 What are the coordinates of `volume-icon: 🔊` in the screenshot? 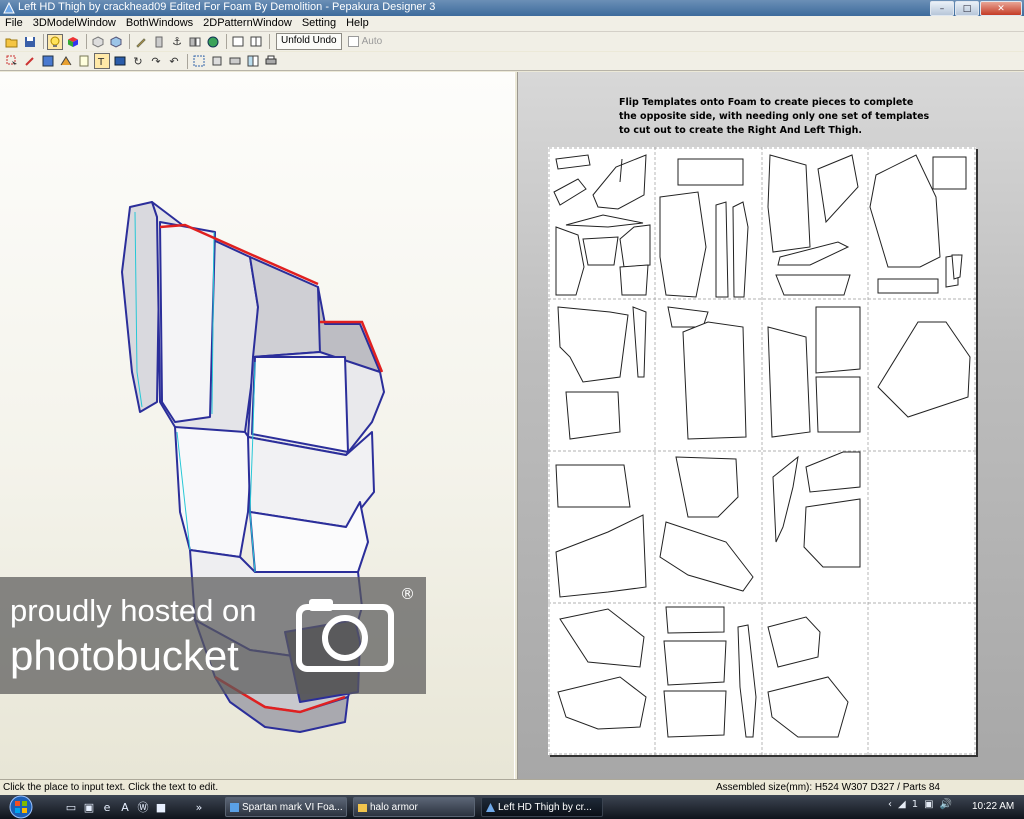 It's located at (946, 804).